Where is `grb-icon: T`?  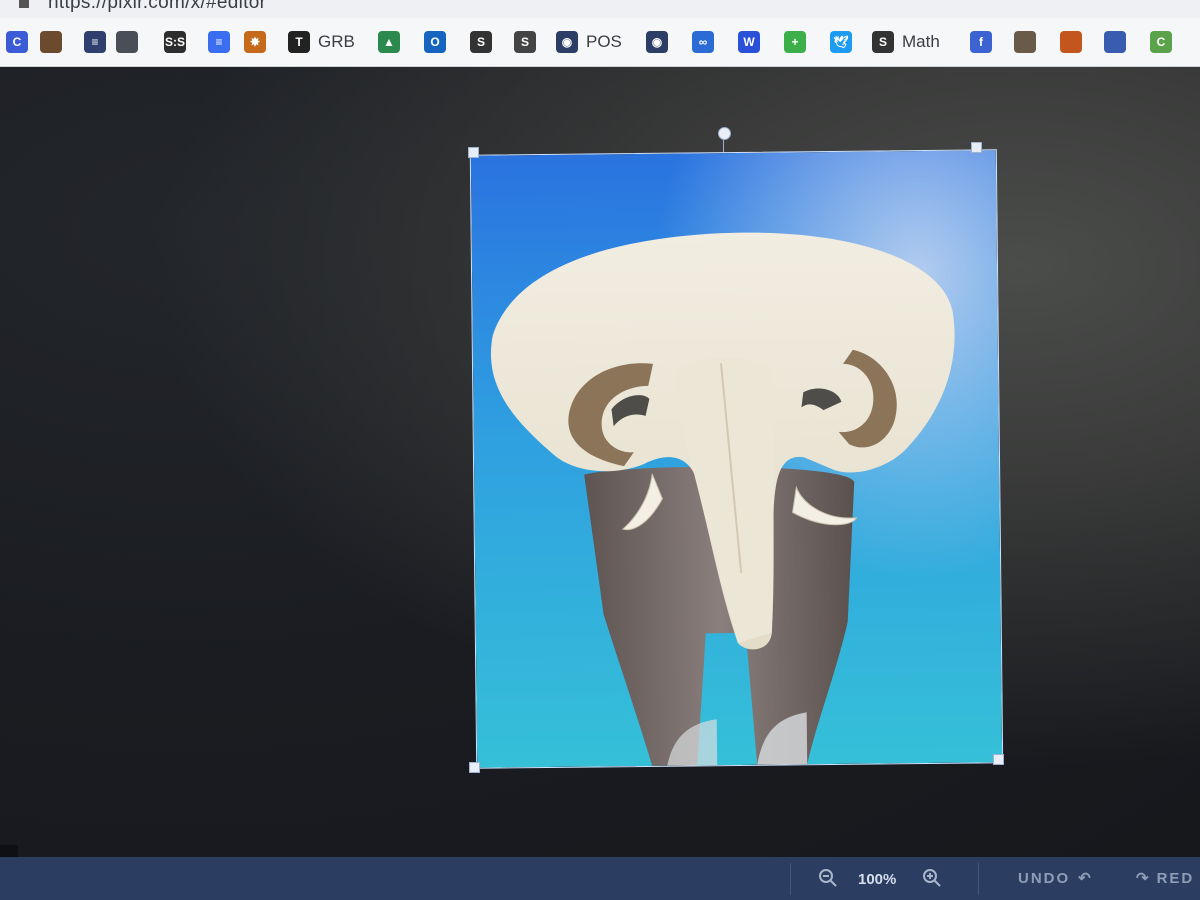 grb-icon: T is located at coordinates (299, 42).